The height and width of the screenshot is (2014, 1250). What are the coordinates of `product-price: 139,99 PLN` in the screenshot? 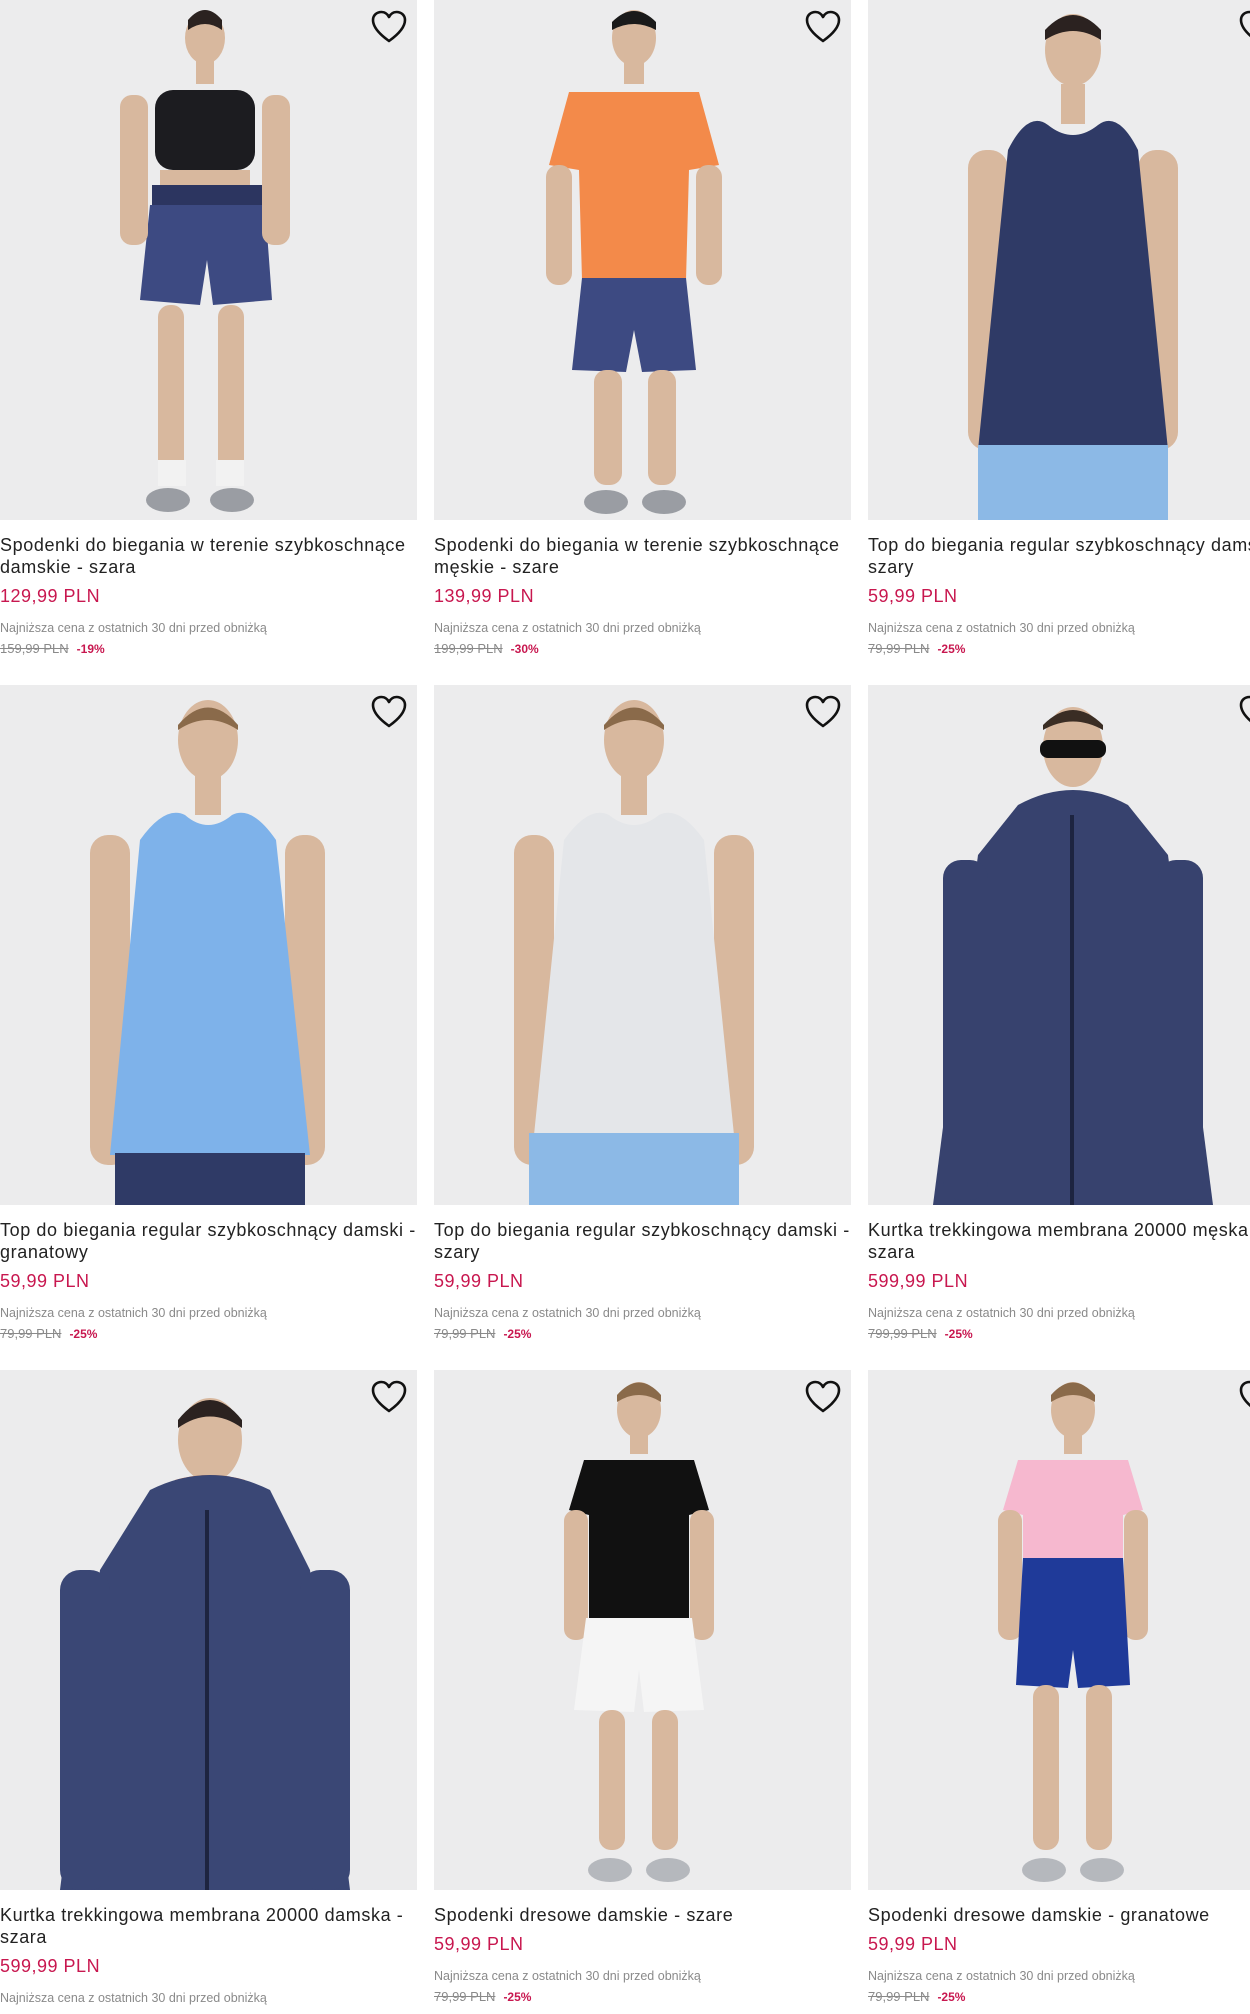 It's located at (484, 596).